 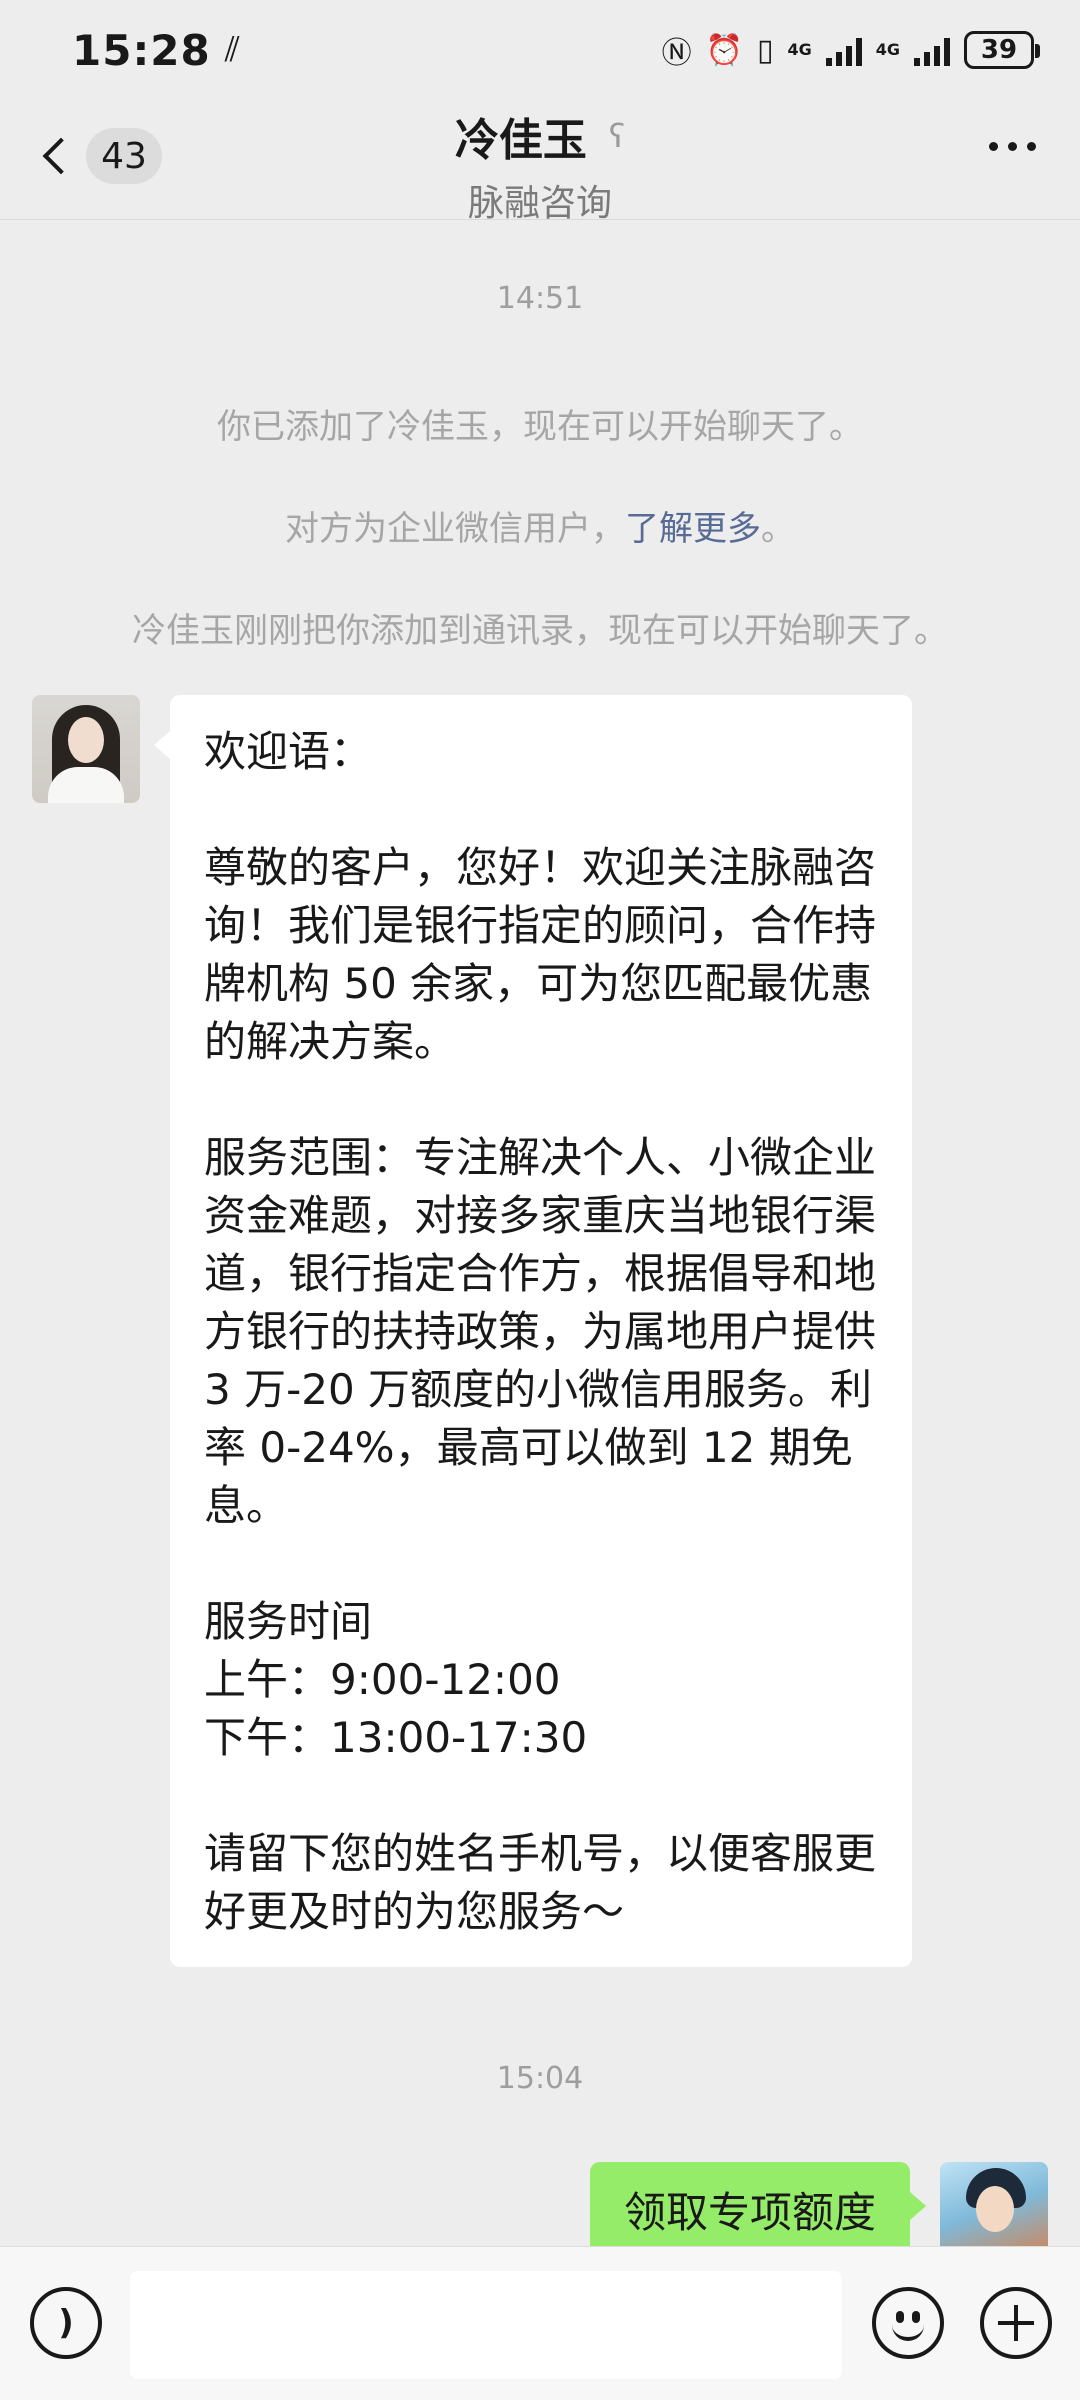 I want to click on outgoing-message-bubble: 领取专项额度, so click(x=758, y=2204).